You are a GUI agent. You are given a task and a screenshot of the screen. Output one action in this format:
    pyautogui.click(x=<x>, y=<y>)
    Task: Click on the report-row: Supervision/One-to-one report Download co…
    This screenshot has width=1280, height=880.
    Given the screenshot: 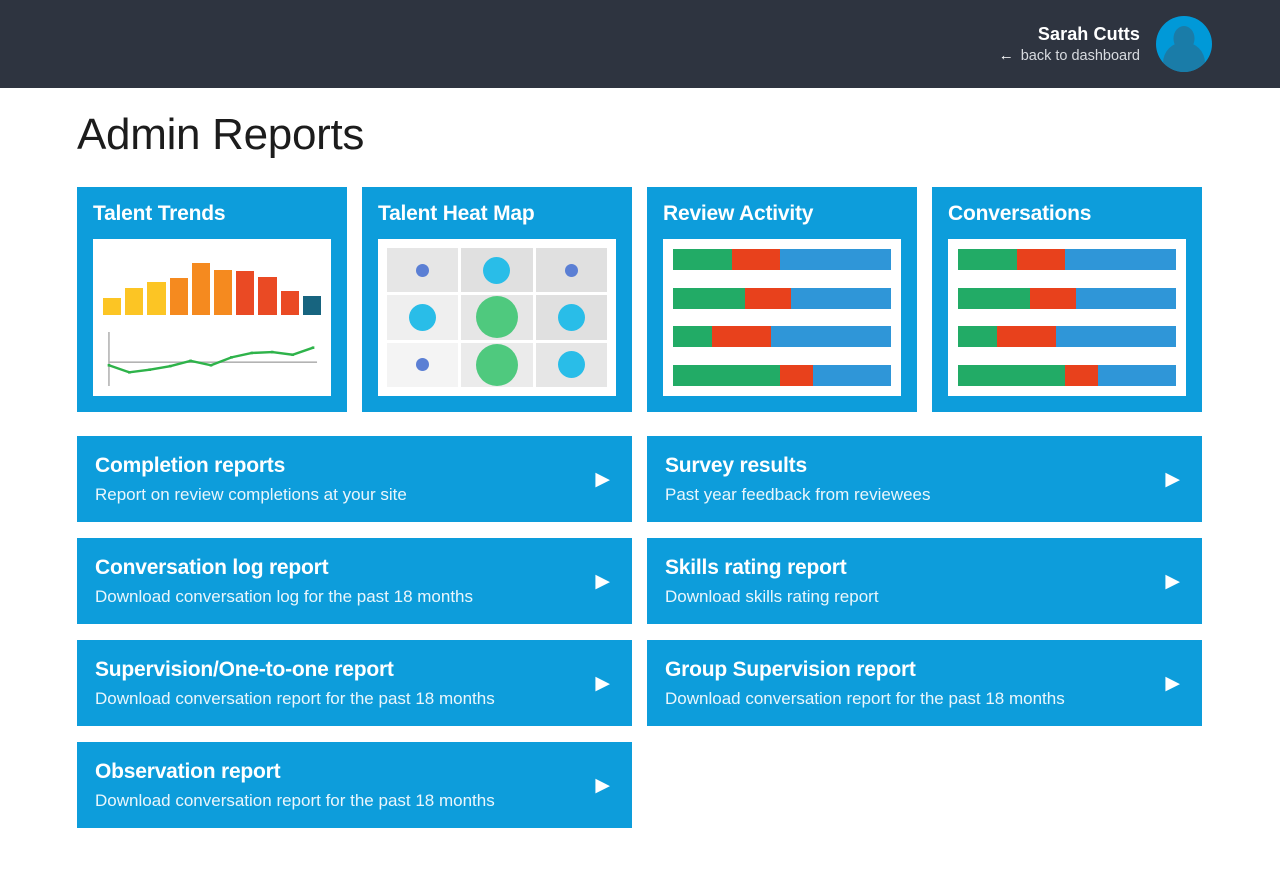 What is the action you would take?
    pyautogui.click(x=354, y=683)
    